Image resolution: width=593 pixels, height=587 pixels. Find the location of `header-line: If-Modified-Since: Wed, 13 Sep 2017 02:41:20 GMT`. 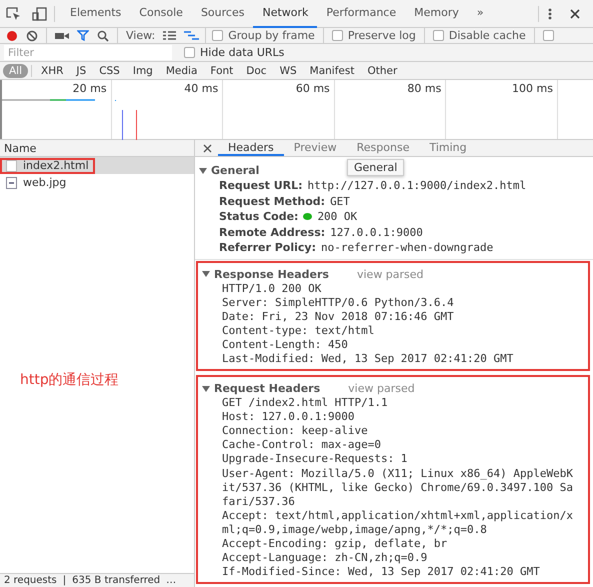

header-line: If-Modified-Since: Wed, 13 Sep 2017 02:41:20 GMT is located at coordinates (381, 572).